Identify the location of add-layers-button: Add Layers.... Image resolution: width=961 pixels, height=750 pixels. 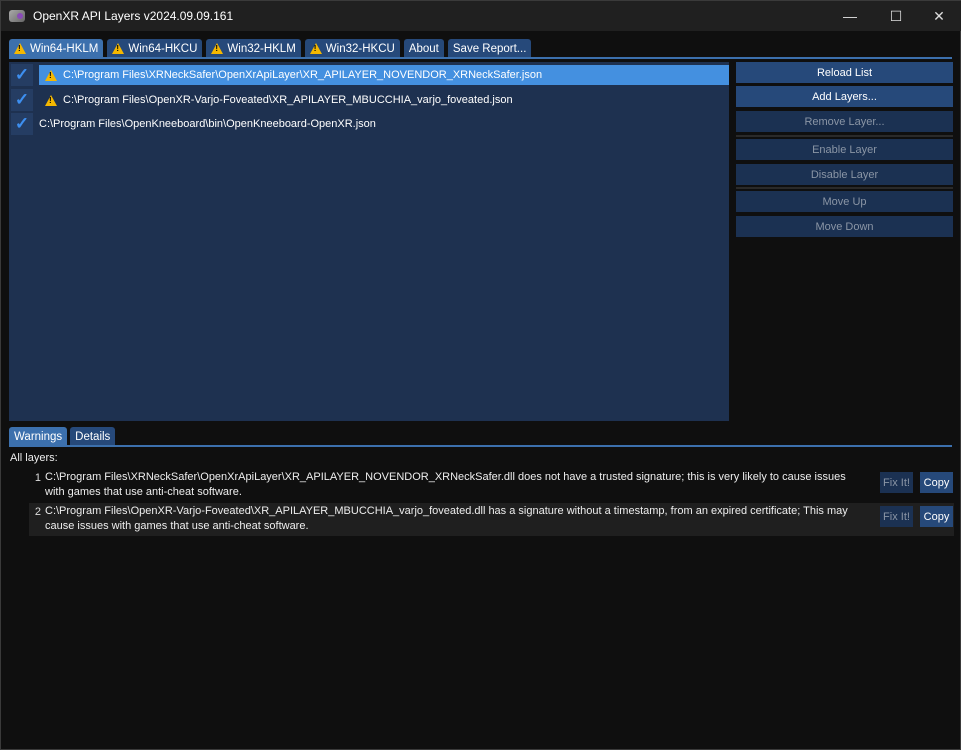
(844, 96).